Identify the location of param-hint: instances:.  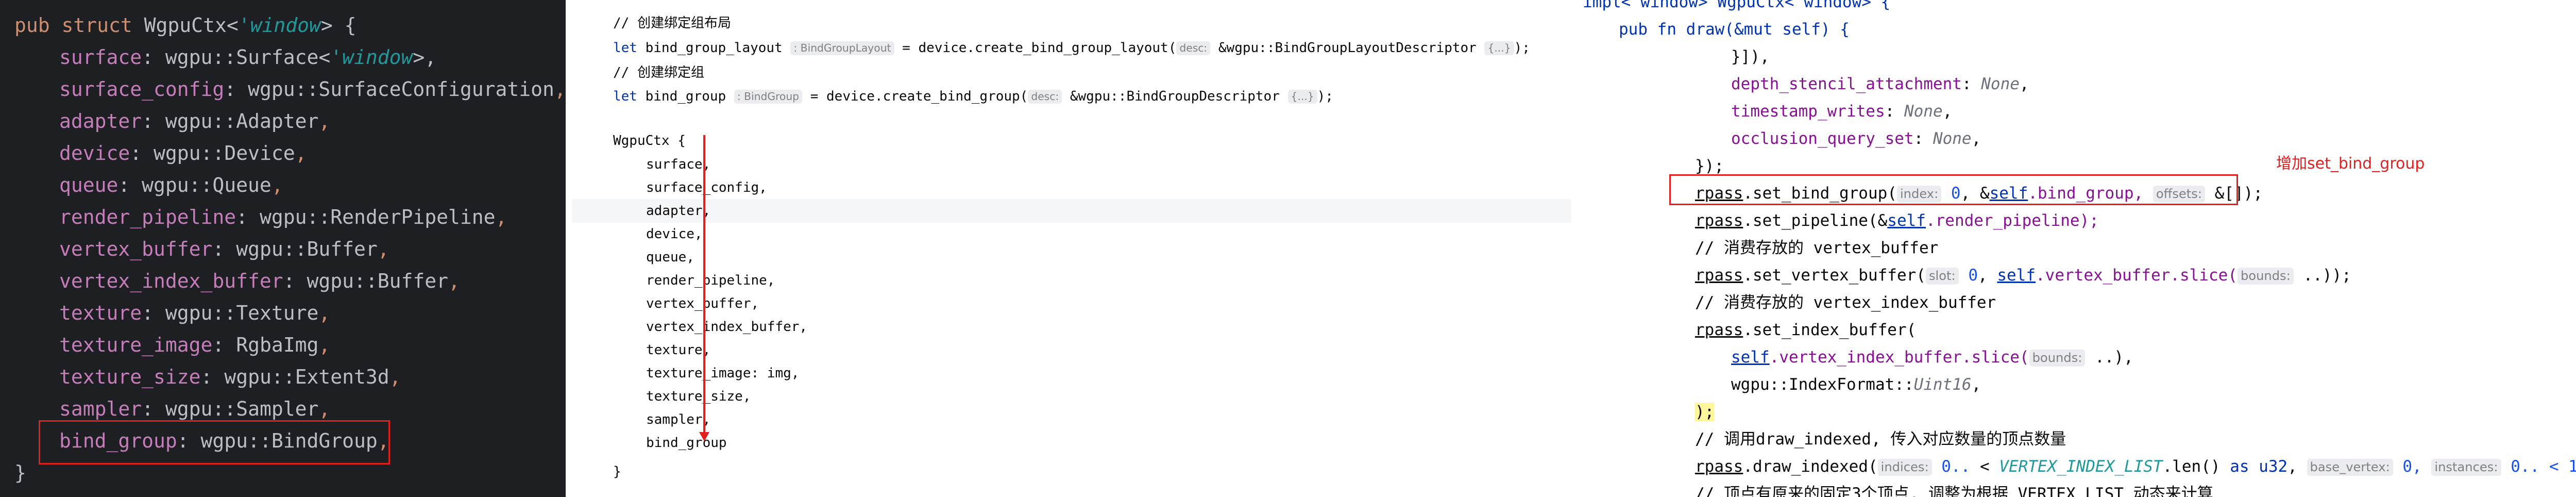
(2466, 467).